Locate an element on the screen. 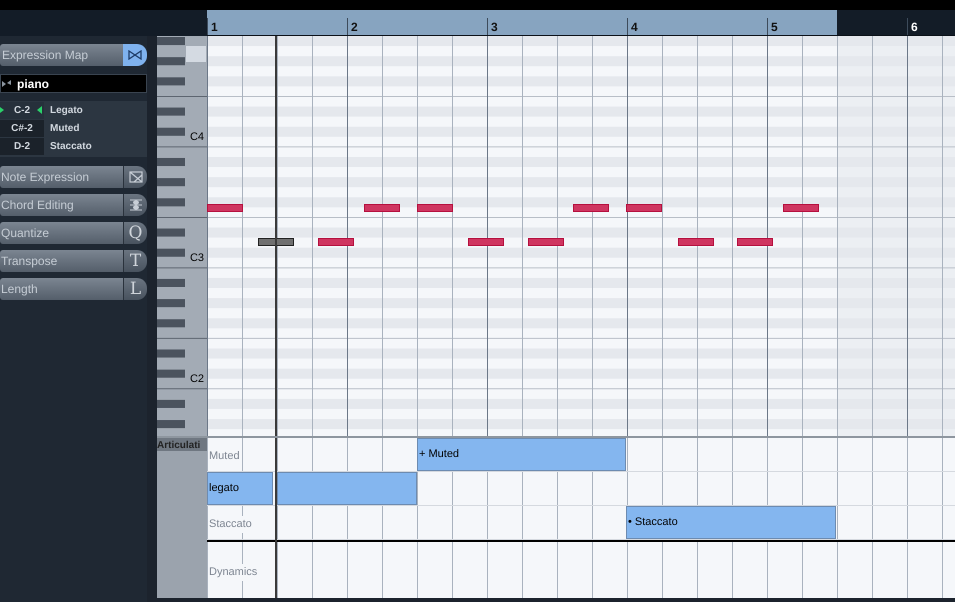 Image resolution: width=955 pixels, height=602 pixels. articulation-note: C#-2 is located at coordinates (22, 128).